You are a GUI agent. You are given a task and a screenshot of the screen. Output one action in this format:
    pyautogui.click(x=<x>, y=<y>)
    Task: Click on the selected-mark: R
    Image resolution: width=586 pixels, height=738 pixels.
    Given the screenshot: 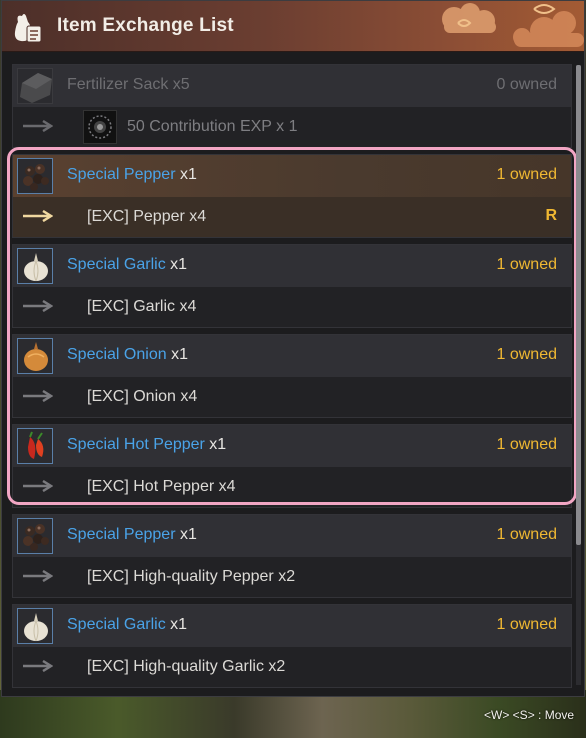 What is the action you would take?
    pyautogui.click(x=551, y=215)
    